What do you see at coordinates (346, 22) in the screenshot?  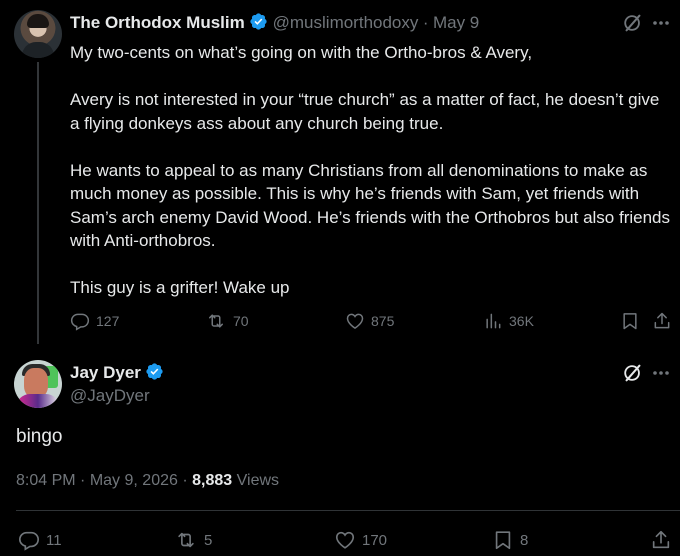 I see `tweet1-handle: @muslimorthodoxy` at bounding box center [346, 22].